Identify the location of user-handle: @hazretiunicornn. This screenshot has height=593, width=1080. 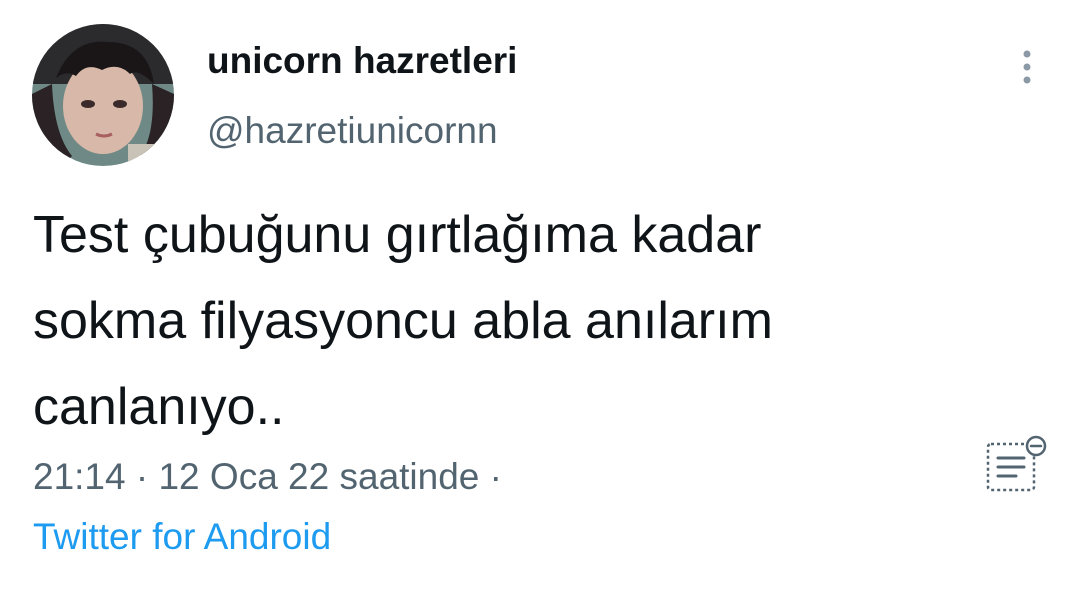
(352, 131).